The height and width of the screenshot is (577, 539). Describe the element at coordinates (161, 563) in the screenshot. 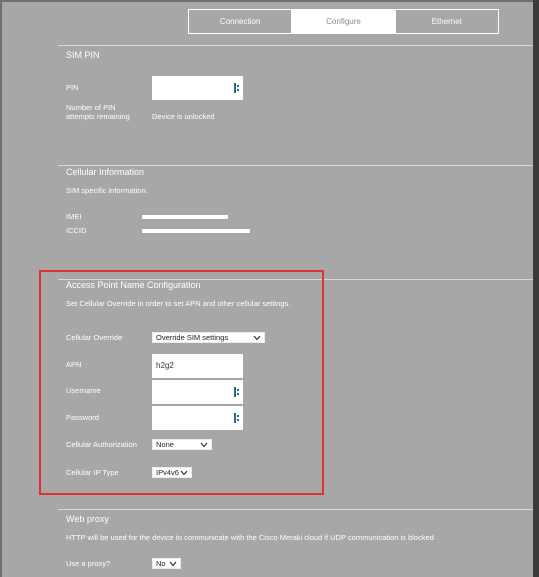

I see `use-proxy-value: No` at that location.